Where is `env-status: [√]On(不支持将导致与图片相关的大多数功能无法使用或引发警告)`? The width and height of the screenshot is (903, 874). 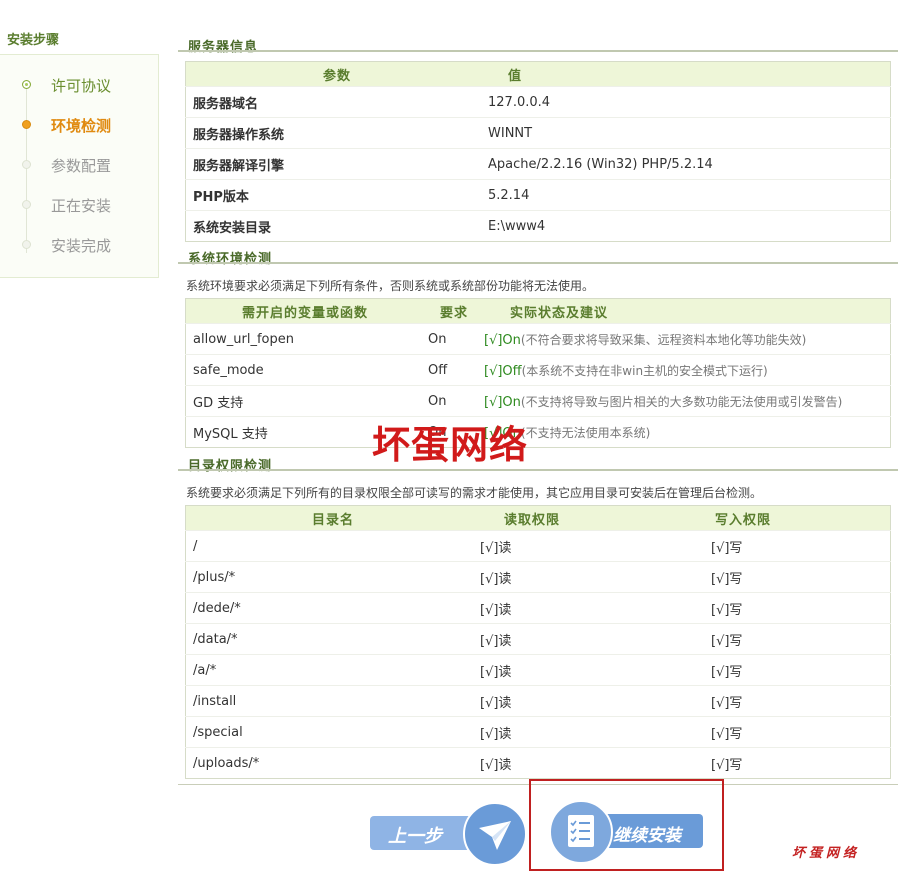
env-status: [√]On(不支持将导致与图片相关的大多数功能无法使用或引发警告) is located at coordinates (687, 401).